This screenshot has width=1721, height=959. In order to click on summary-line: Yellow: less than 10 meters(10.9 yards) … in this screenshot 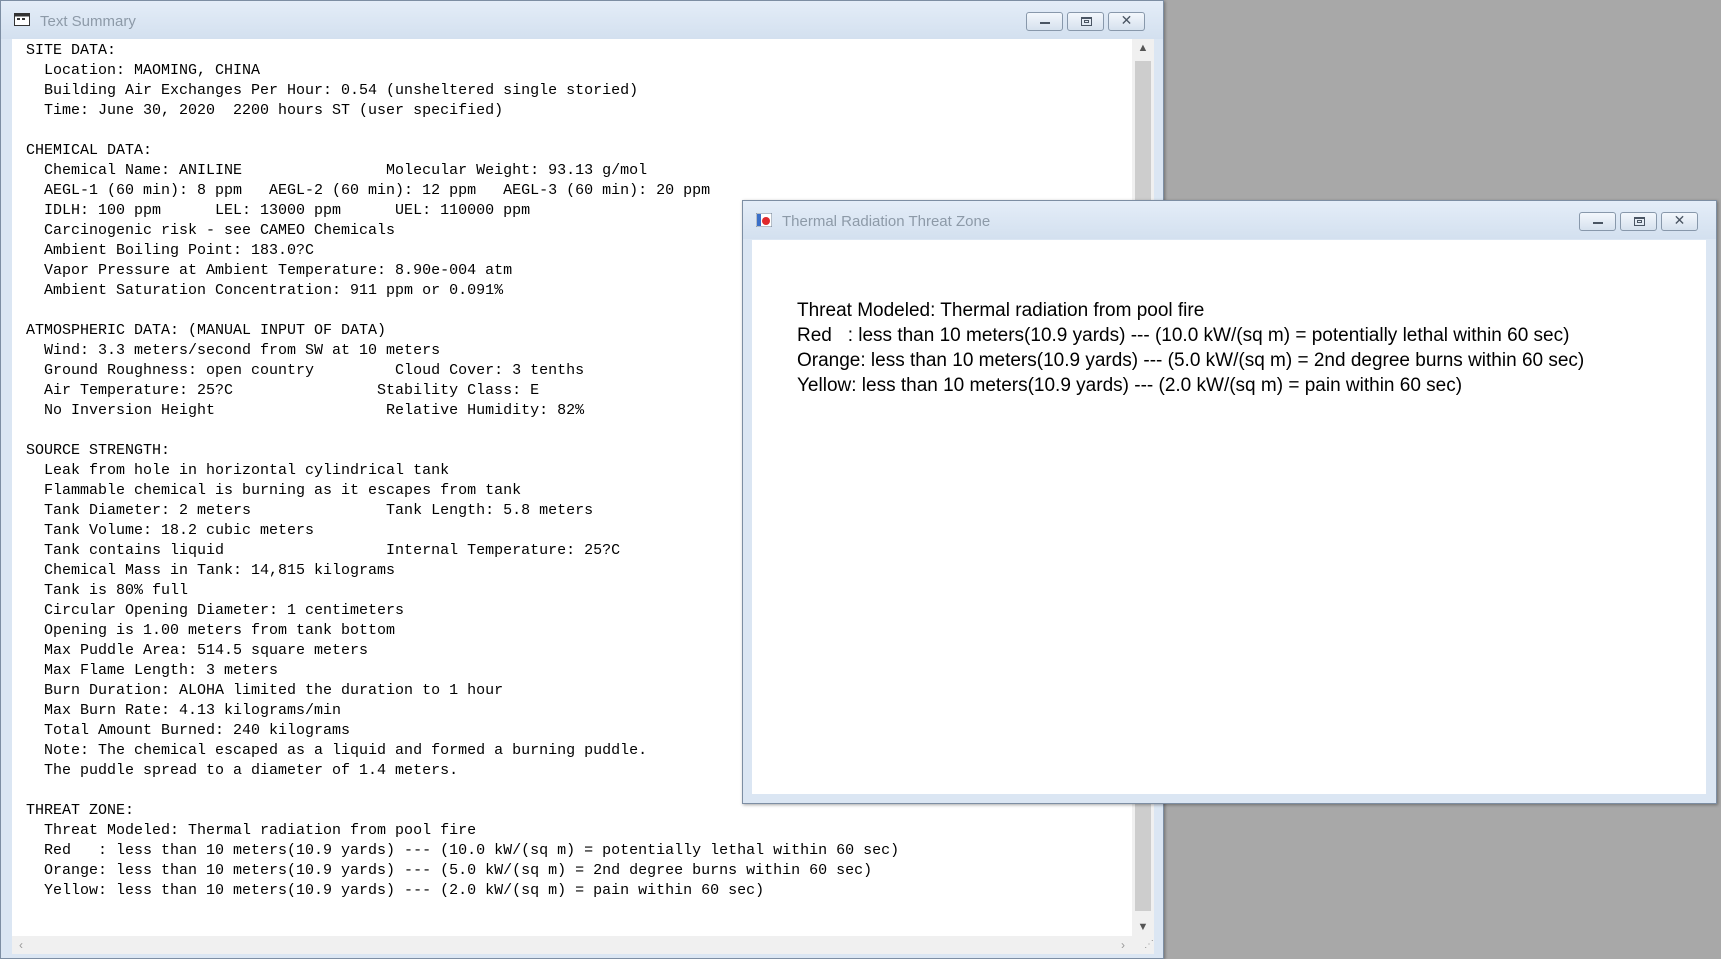, I will do `click(395, 890)`.